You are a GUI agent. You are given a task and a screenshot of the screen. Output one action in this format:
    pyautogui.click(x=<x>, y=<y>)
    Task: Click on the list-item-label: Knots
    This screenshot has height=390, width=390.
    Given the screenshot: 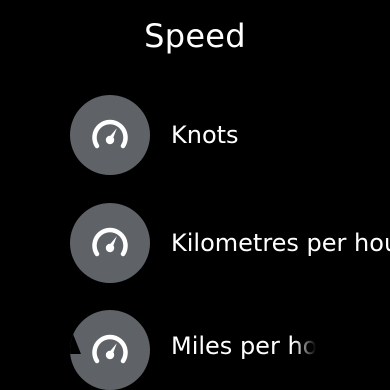 What is the action you would take?
    pyautogui.click(x=205, y=135)
    